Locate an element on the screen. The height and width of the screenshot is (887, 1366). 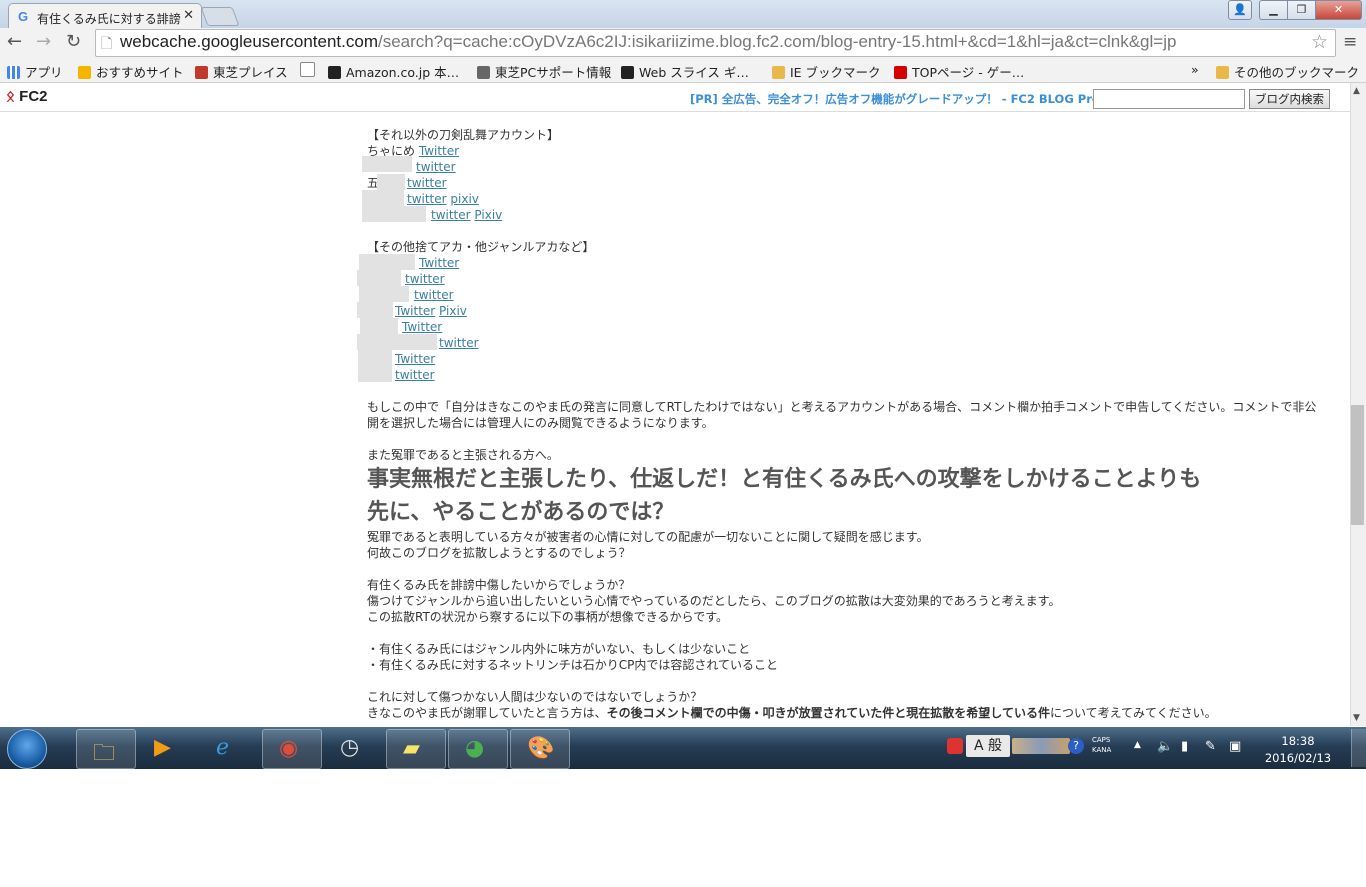
browser-tab: G 有住くるみ氏に対する誹謗 ✕ is located at coordinates (105, 16).